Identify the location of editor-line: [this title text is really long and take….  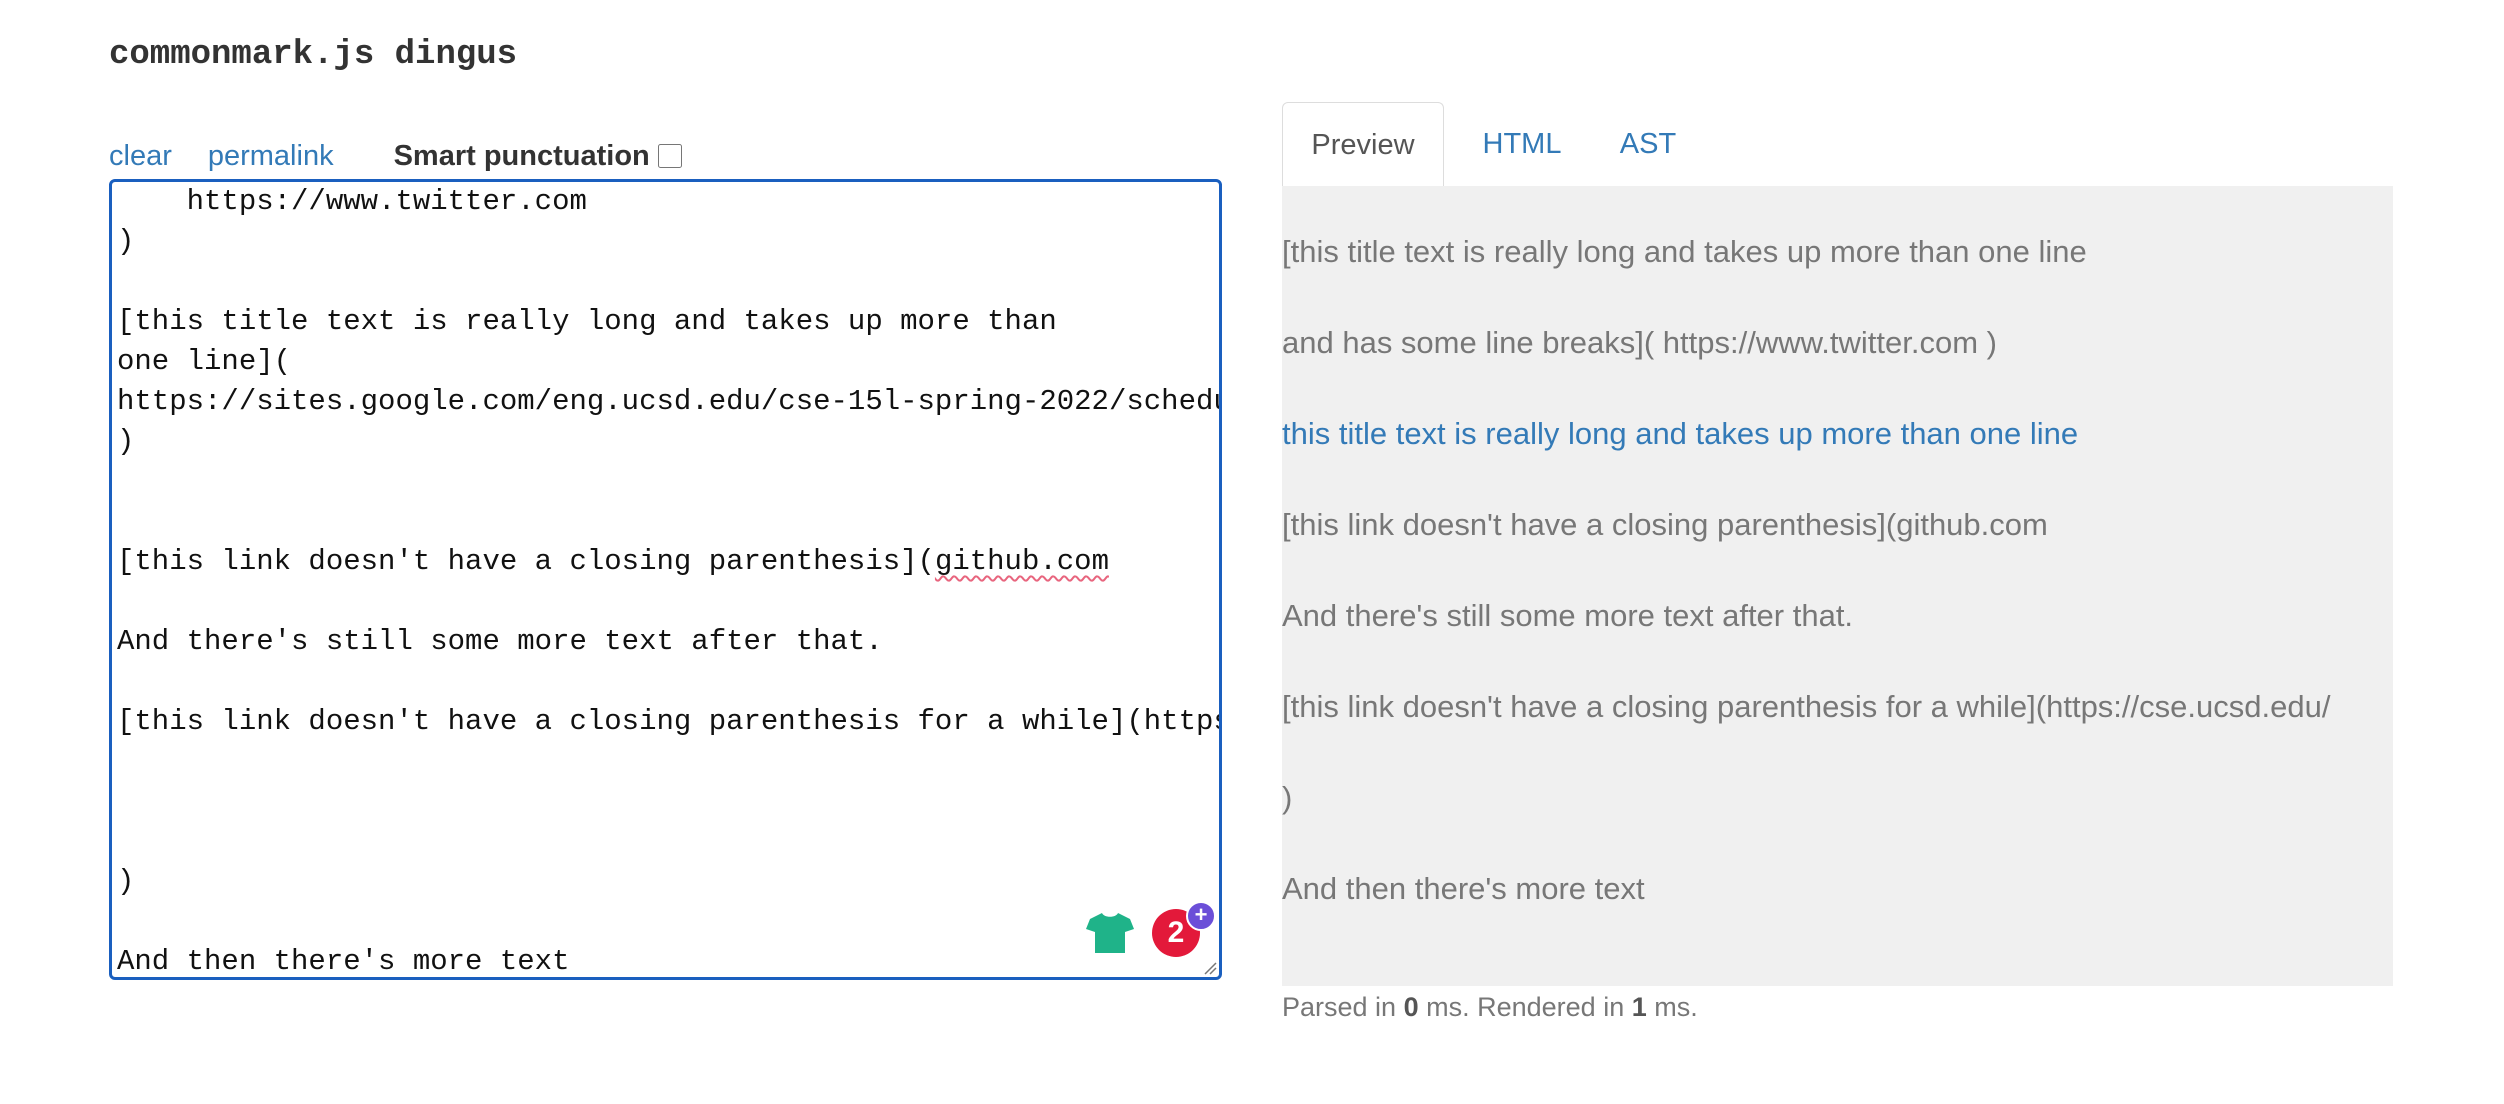
(587, 321).